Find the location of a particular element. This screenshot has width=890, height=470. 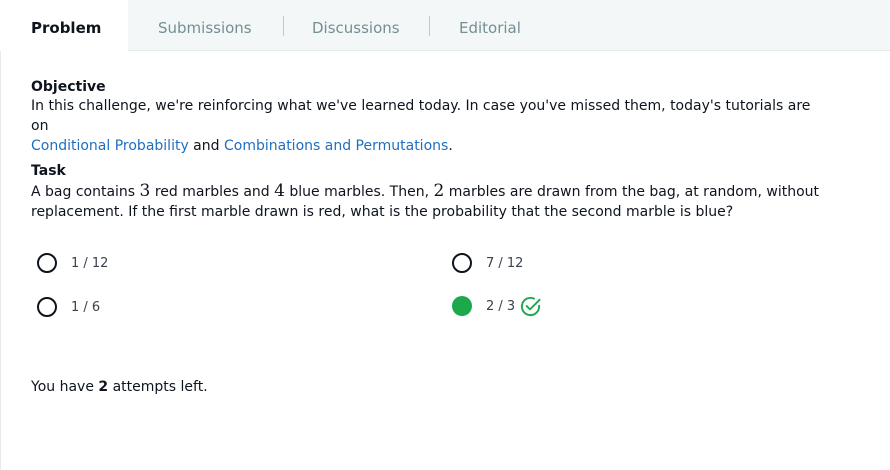

option-7-12: 7 / 12 is located at coordinates (487, 263).